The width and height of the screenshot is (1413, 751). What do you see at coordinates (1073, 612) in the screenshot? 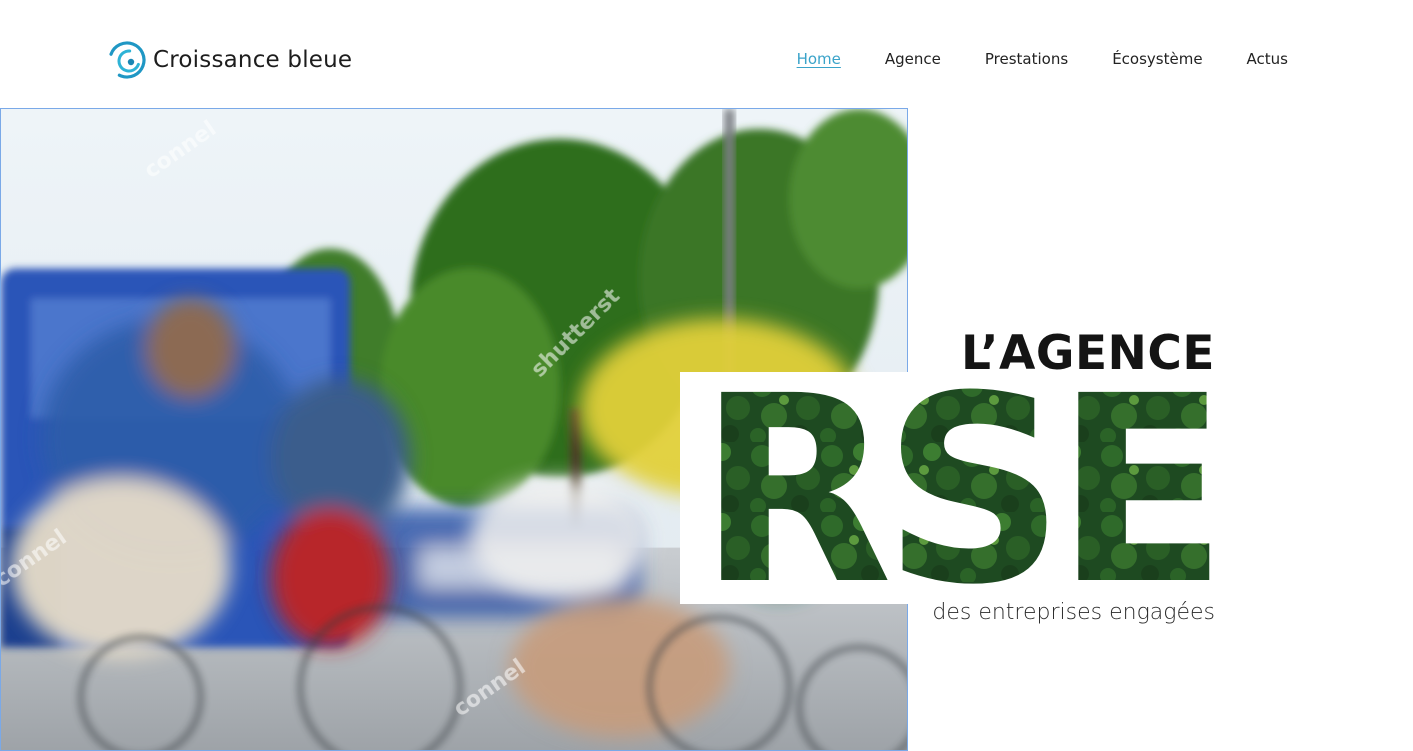
I see `hero-subtitle: des entreprises engagées` at bounding box center [1073, 612].